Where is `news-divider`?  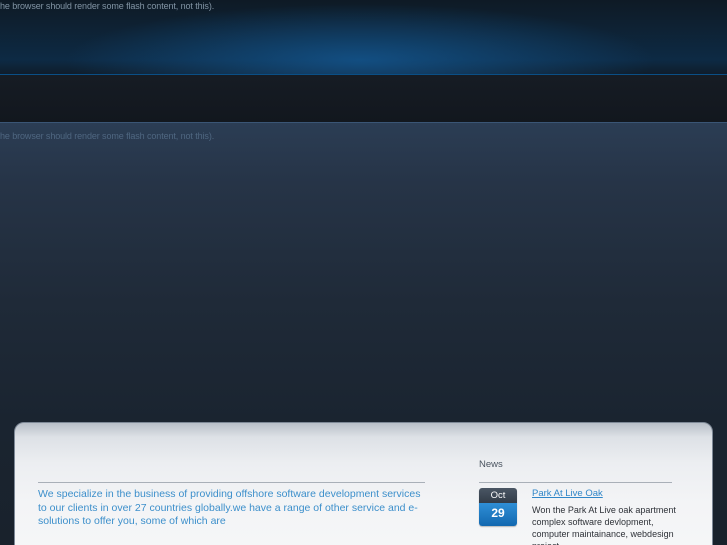 news-divider is located at coordinates (575, 482).